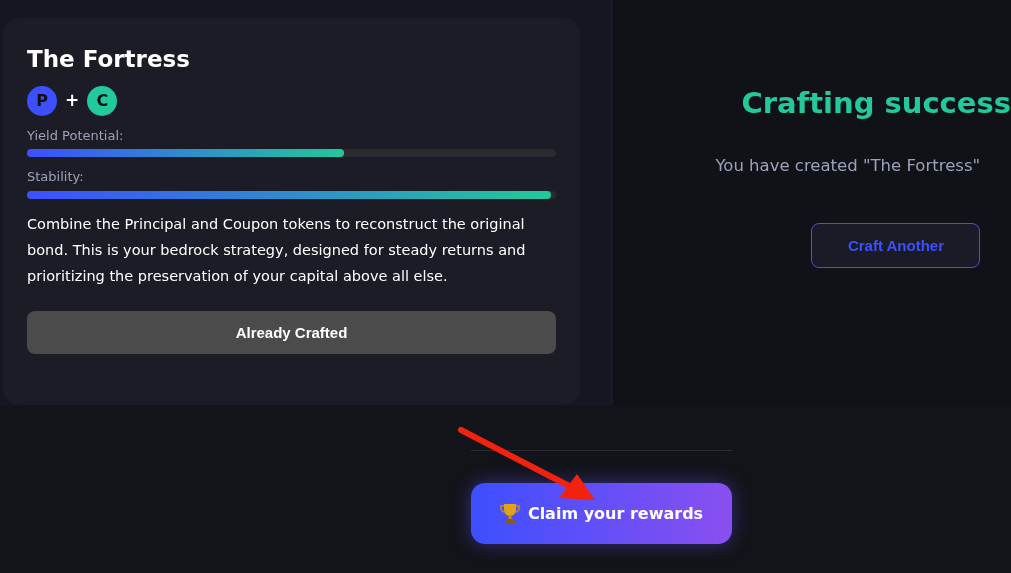  Describe the element at coordinates (56, 178) in the screenshot. I see `meter-label: Stability:` at that location.